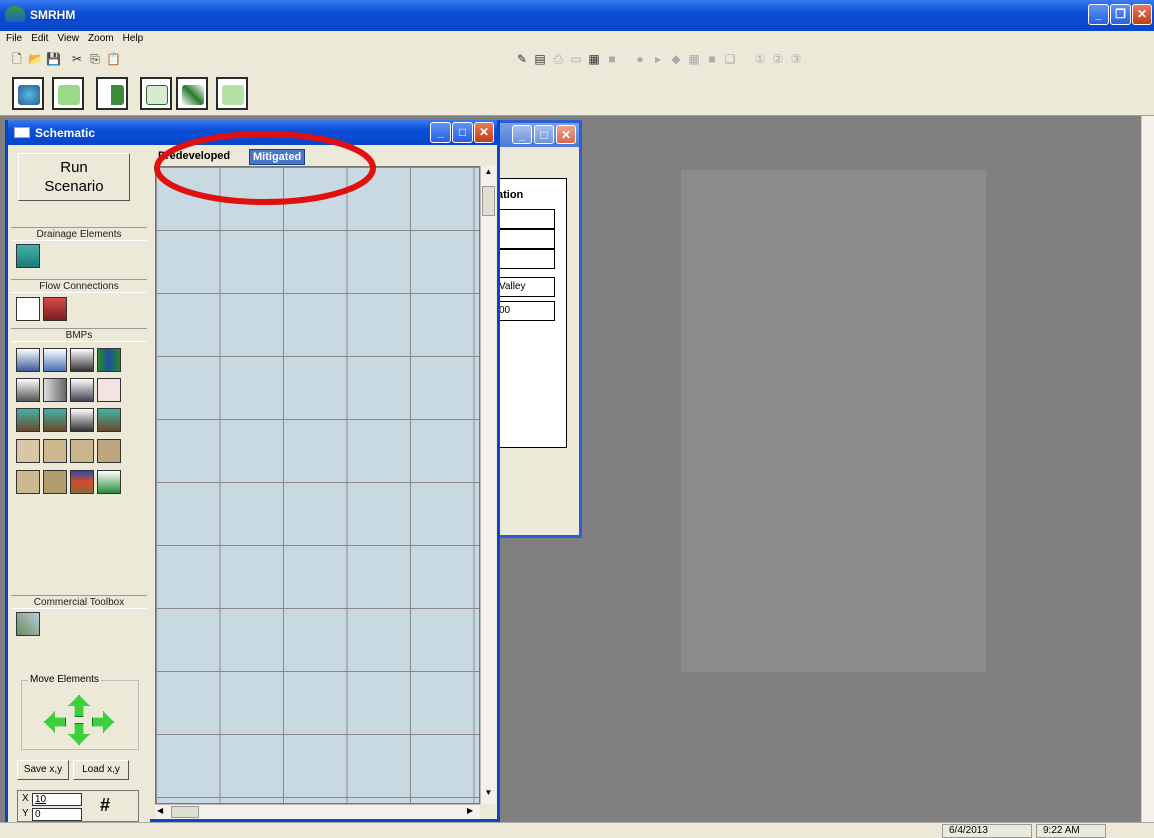  I want to click on menu-edit: Edit, so click(39, 38).